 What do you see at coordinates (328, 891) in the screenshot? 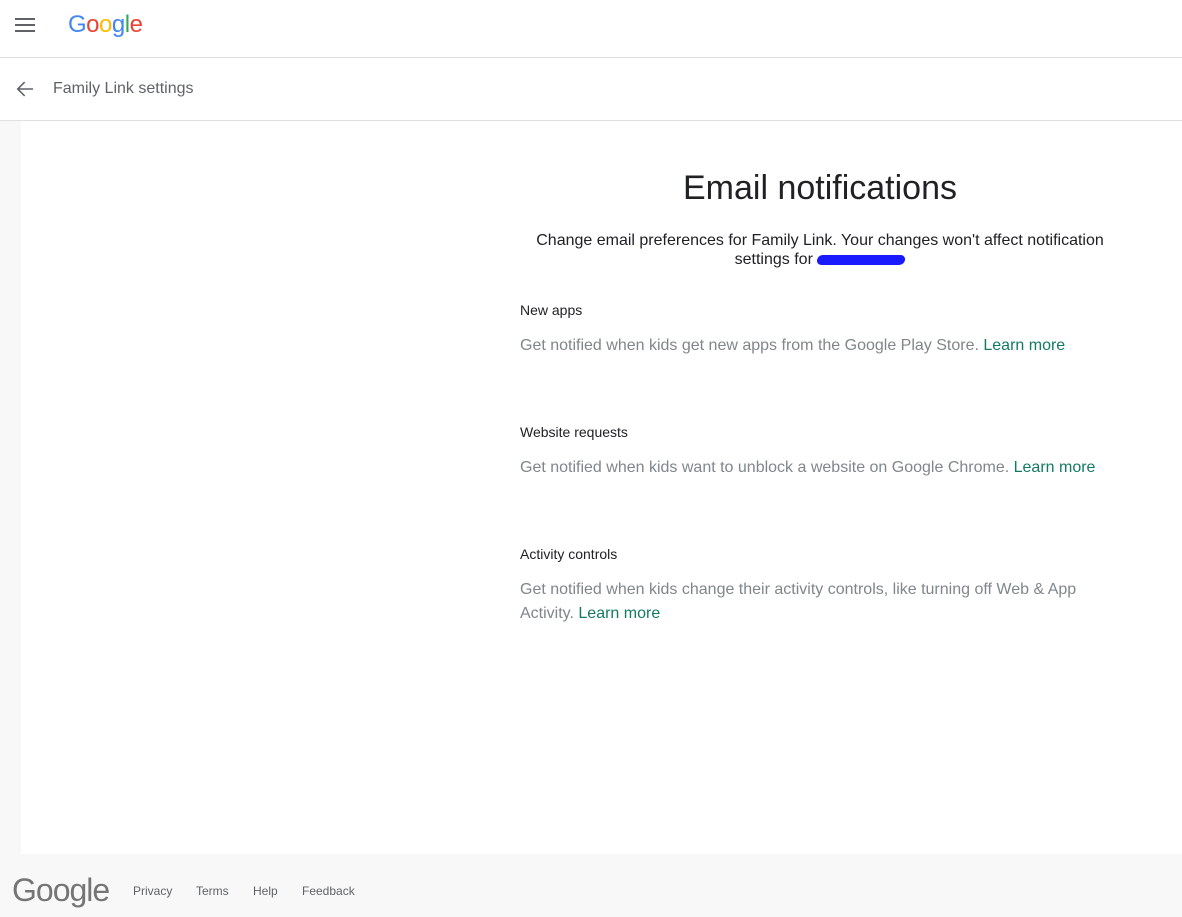
I see `footer-link-feedback: Feedback` at bounding box center [328, 891].